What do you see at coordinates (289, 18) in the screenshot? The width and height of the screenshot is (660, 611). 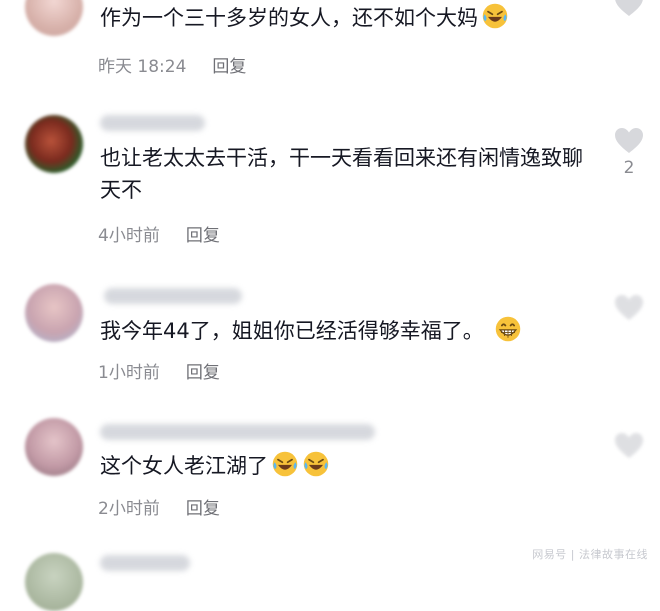 I see `comment-text-content: 作为一个三十多岁的女人，还不如个大妈` at bounding box center [289, 18].